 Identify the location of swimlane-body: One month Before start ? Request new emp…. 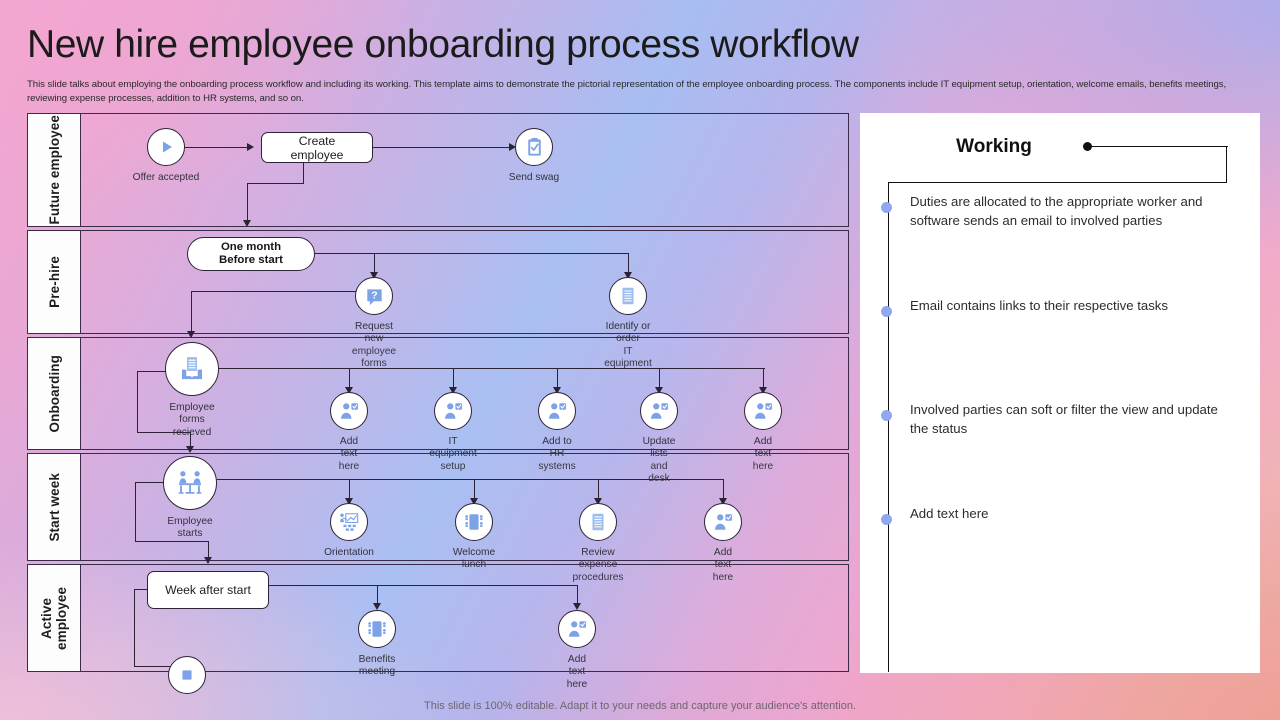
(464, 300).